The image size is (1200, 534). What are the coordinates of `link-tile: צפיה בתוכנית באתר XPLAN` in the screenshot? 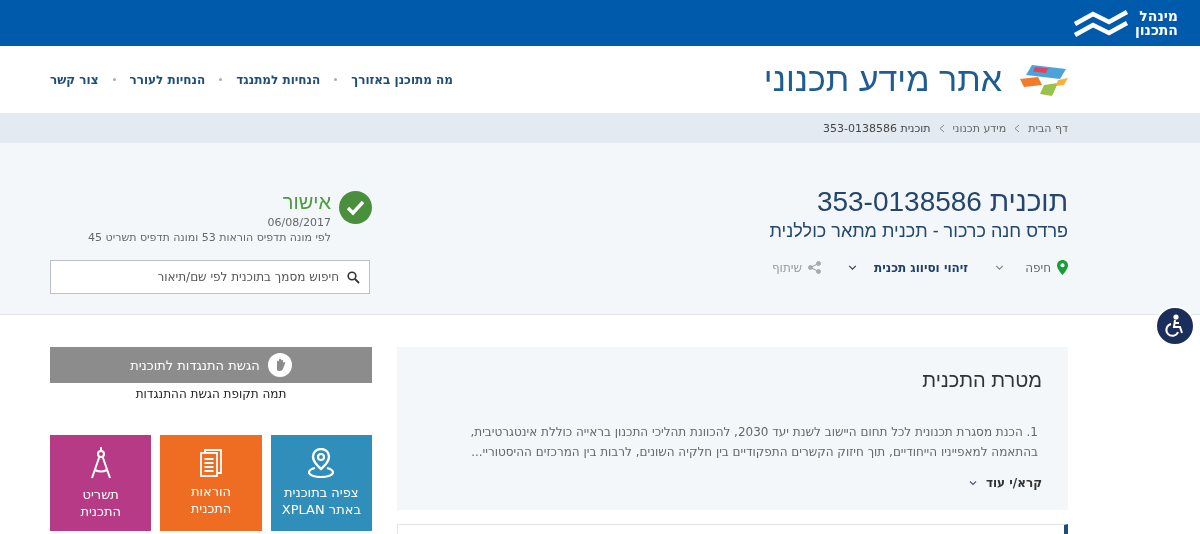 It's located at (321, 483).